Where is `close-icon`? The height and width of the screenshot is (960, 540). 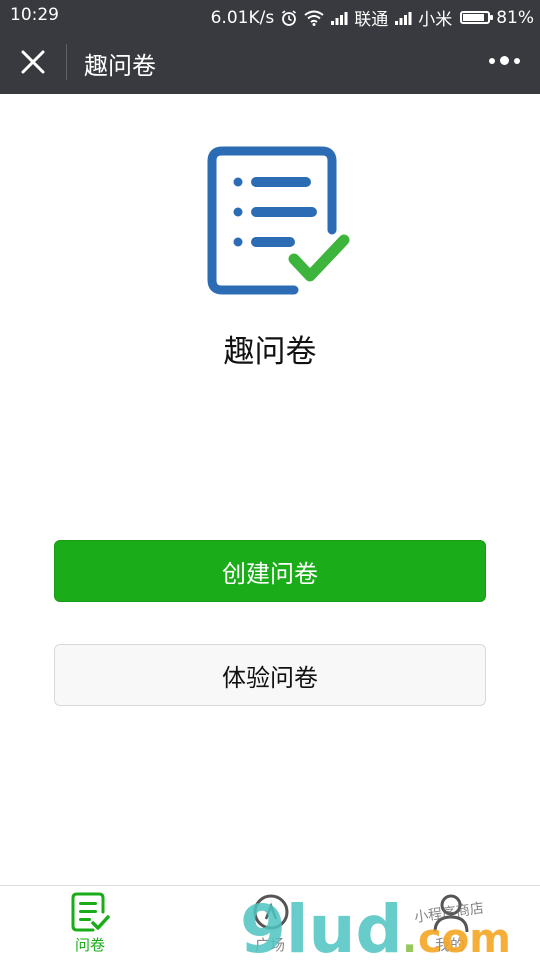
close-icon is located at coordinates (33, 62).